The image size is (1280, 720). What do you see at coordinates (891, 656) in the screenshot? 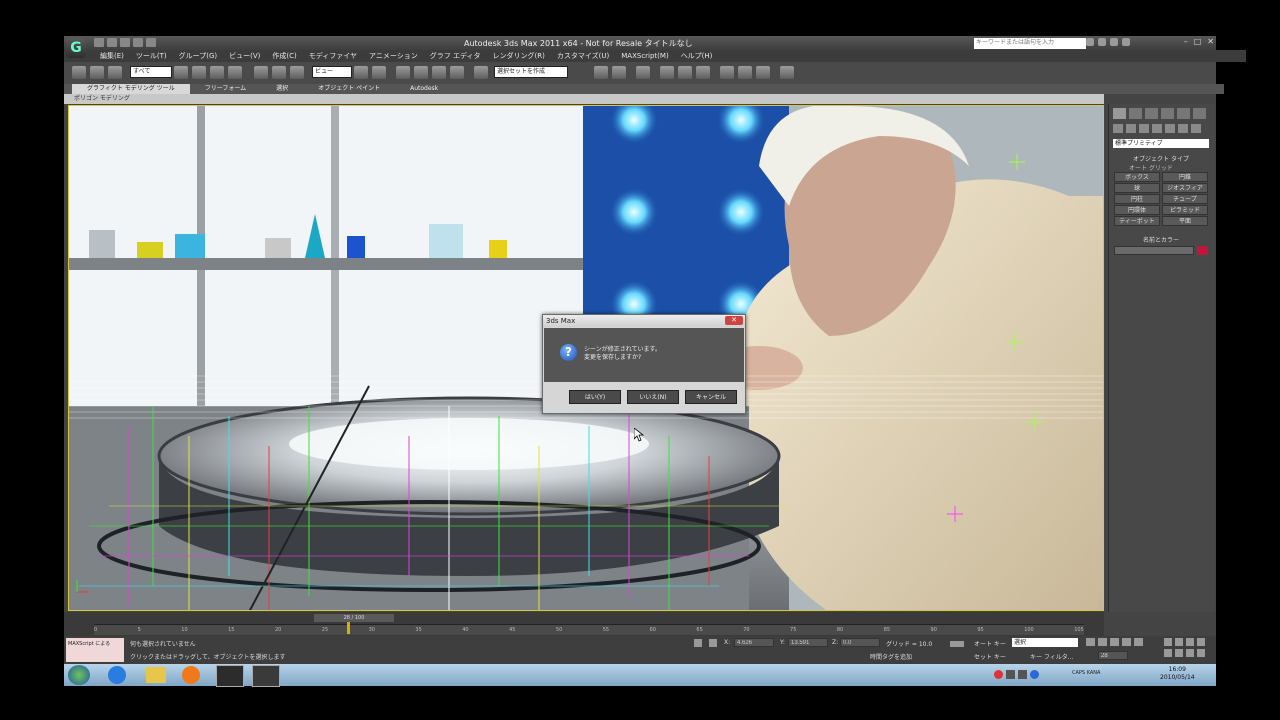
I see `add-time-tag: 時間タグを追加` at bounding box center [891, 656].